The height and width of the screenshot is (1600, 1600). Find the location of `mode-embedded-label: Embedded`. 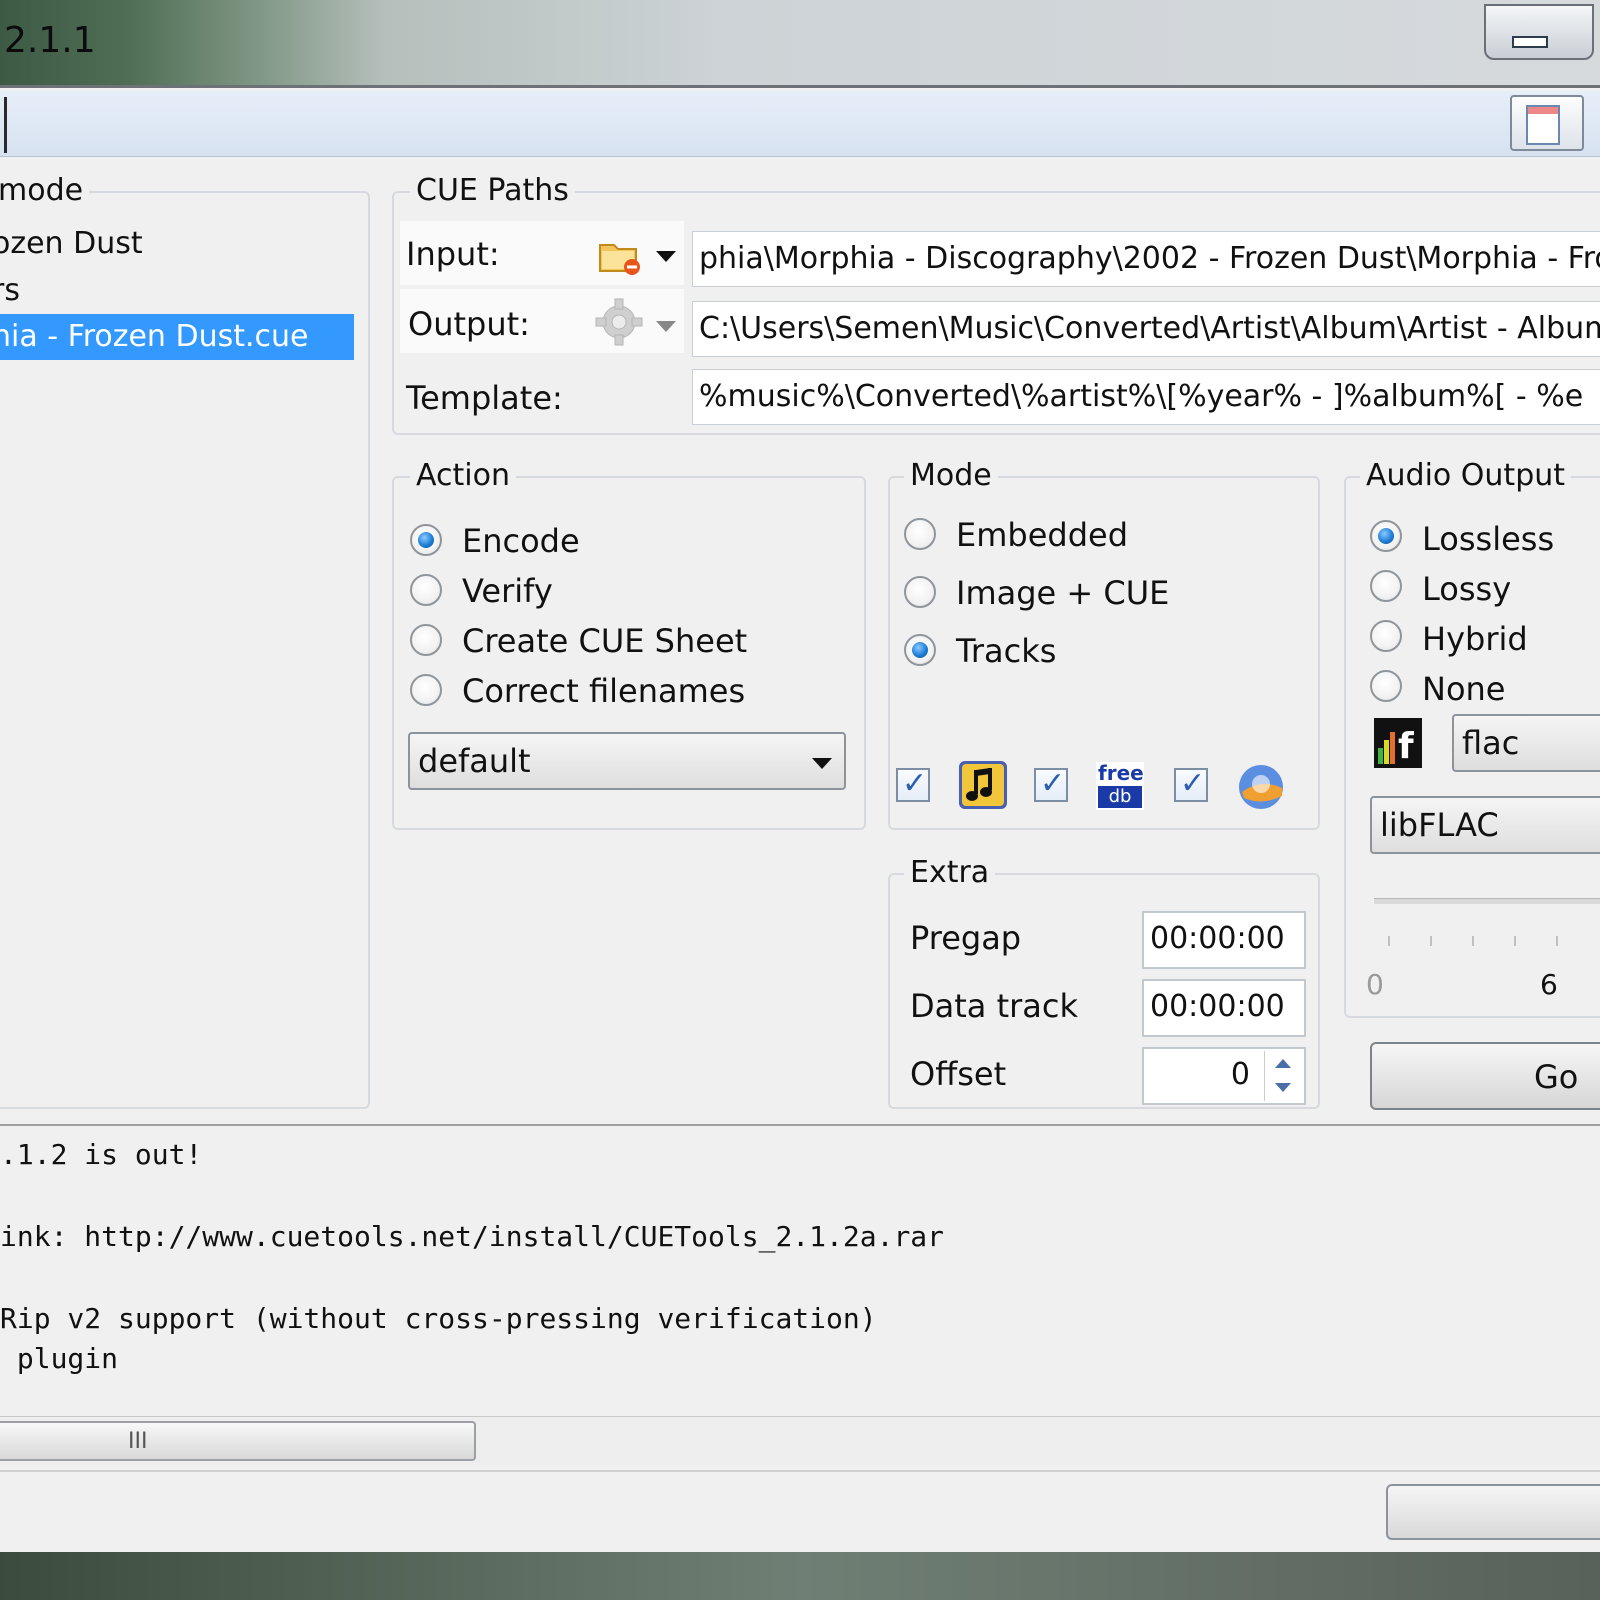

mode-embedded-label: Embedded is located at coordinates (1042, 535).